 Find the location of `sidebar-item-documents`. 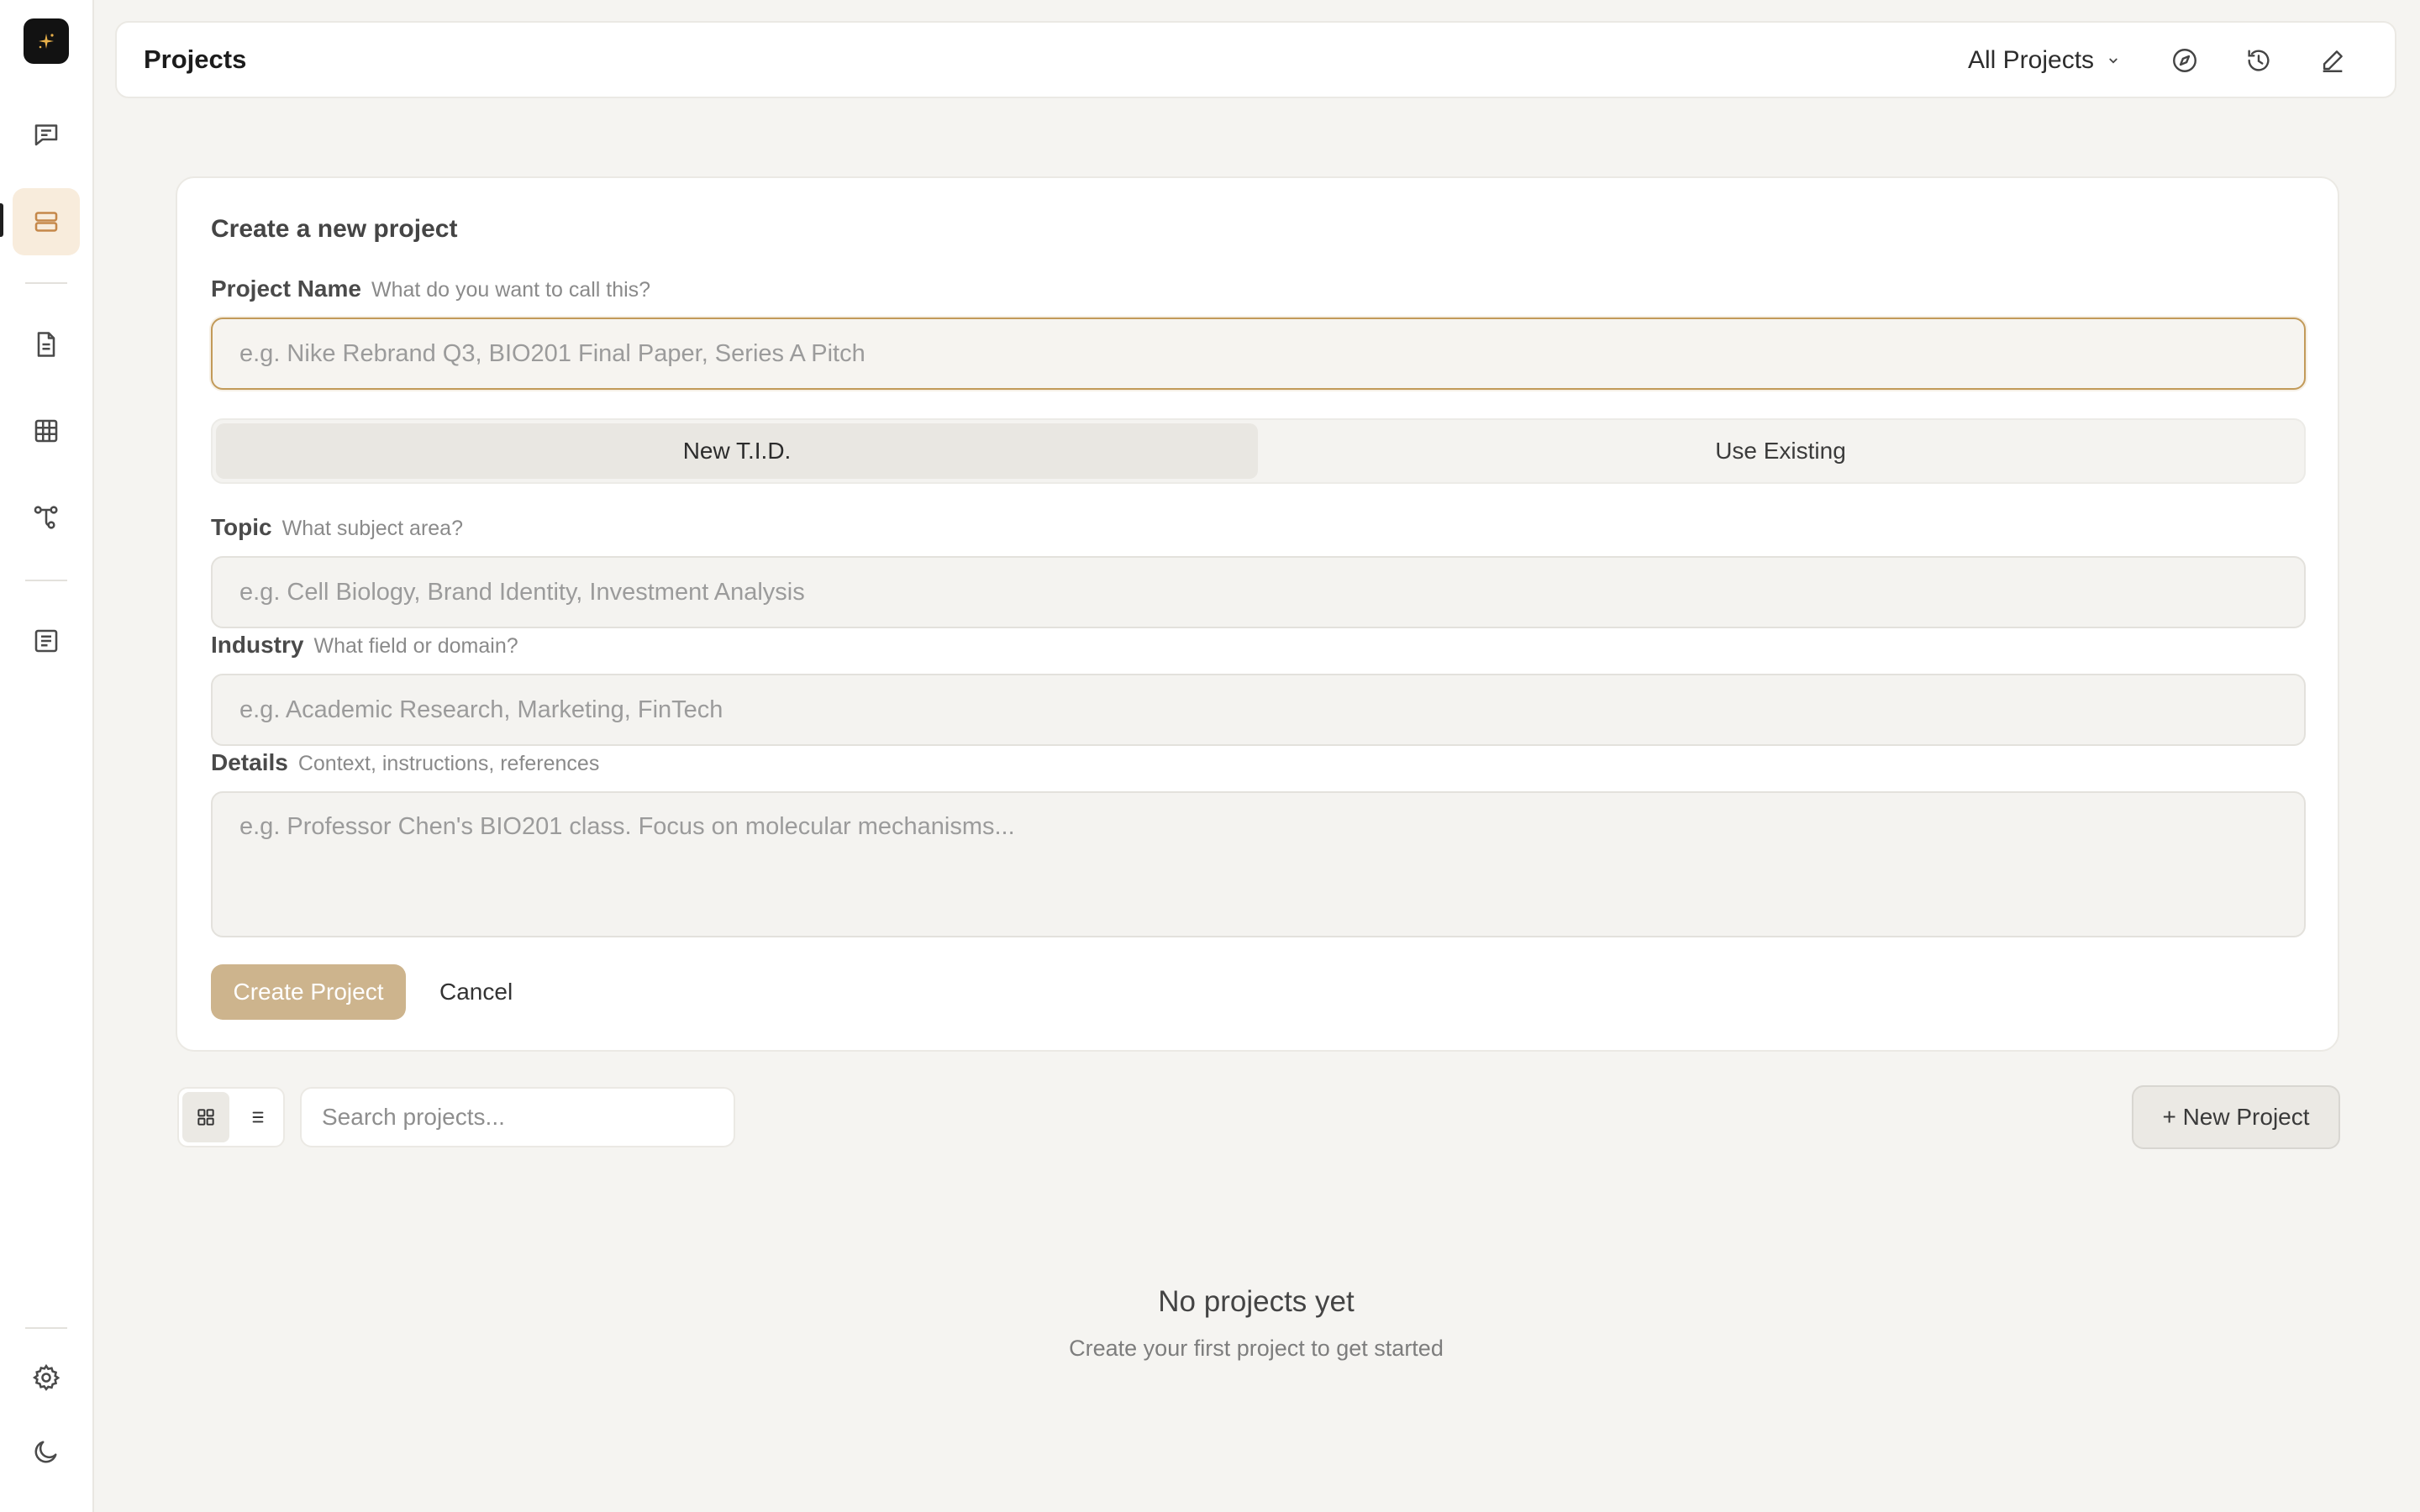

sidebar-item-documents is located at coordinates (46, 344).